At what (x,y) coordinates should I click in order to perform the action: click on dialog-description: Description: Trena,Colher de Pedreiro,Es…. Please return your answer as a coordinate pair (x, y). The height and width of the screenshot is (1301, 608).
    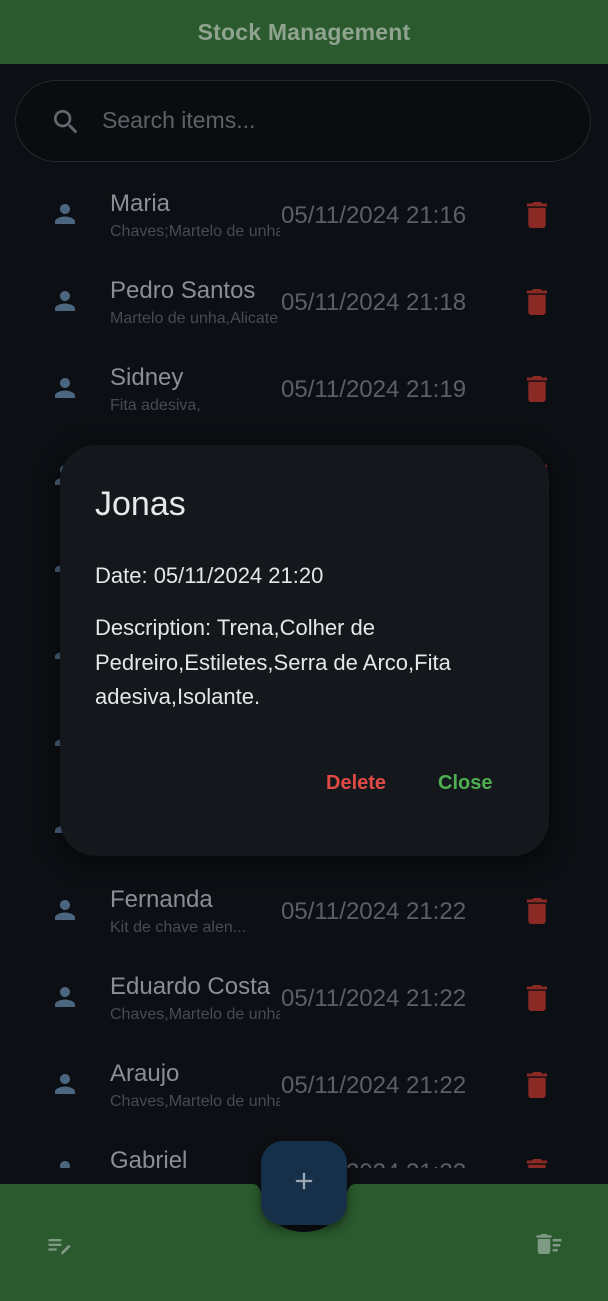
    Looking at the image, I should click on (273, 662).